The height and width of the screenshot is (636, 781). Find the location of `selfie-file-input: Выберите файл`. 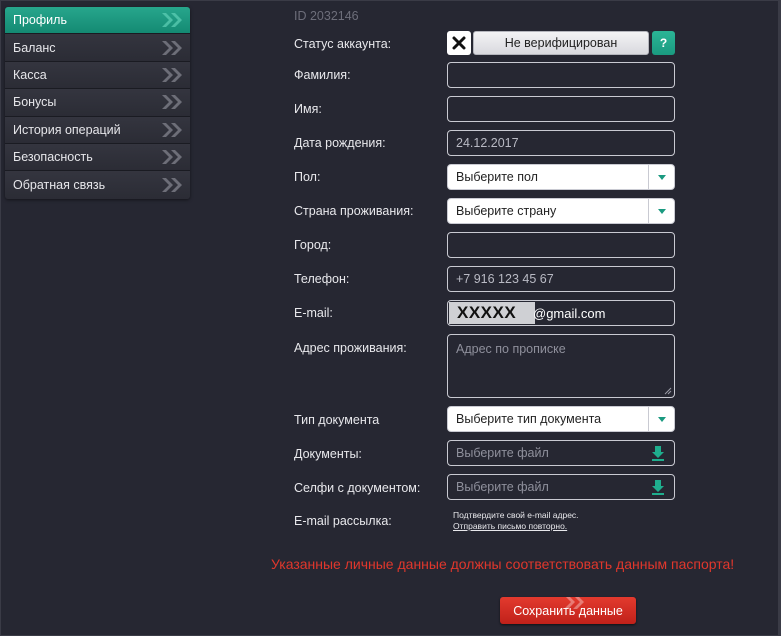

selfie-file-input: Выберите файл is located at coordinates (561, 487).